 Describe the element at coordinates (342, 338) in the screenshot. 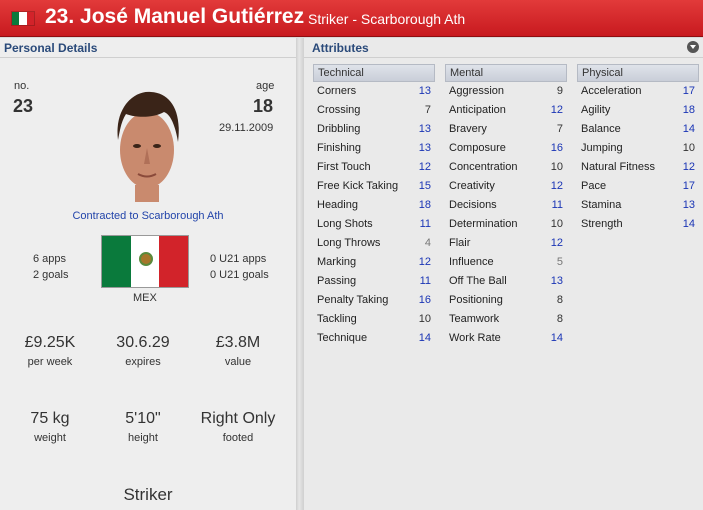

I see `attribute-name: Technique` at that location.